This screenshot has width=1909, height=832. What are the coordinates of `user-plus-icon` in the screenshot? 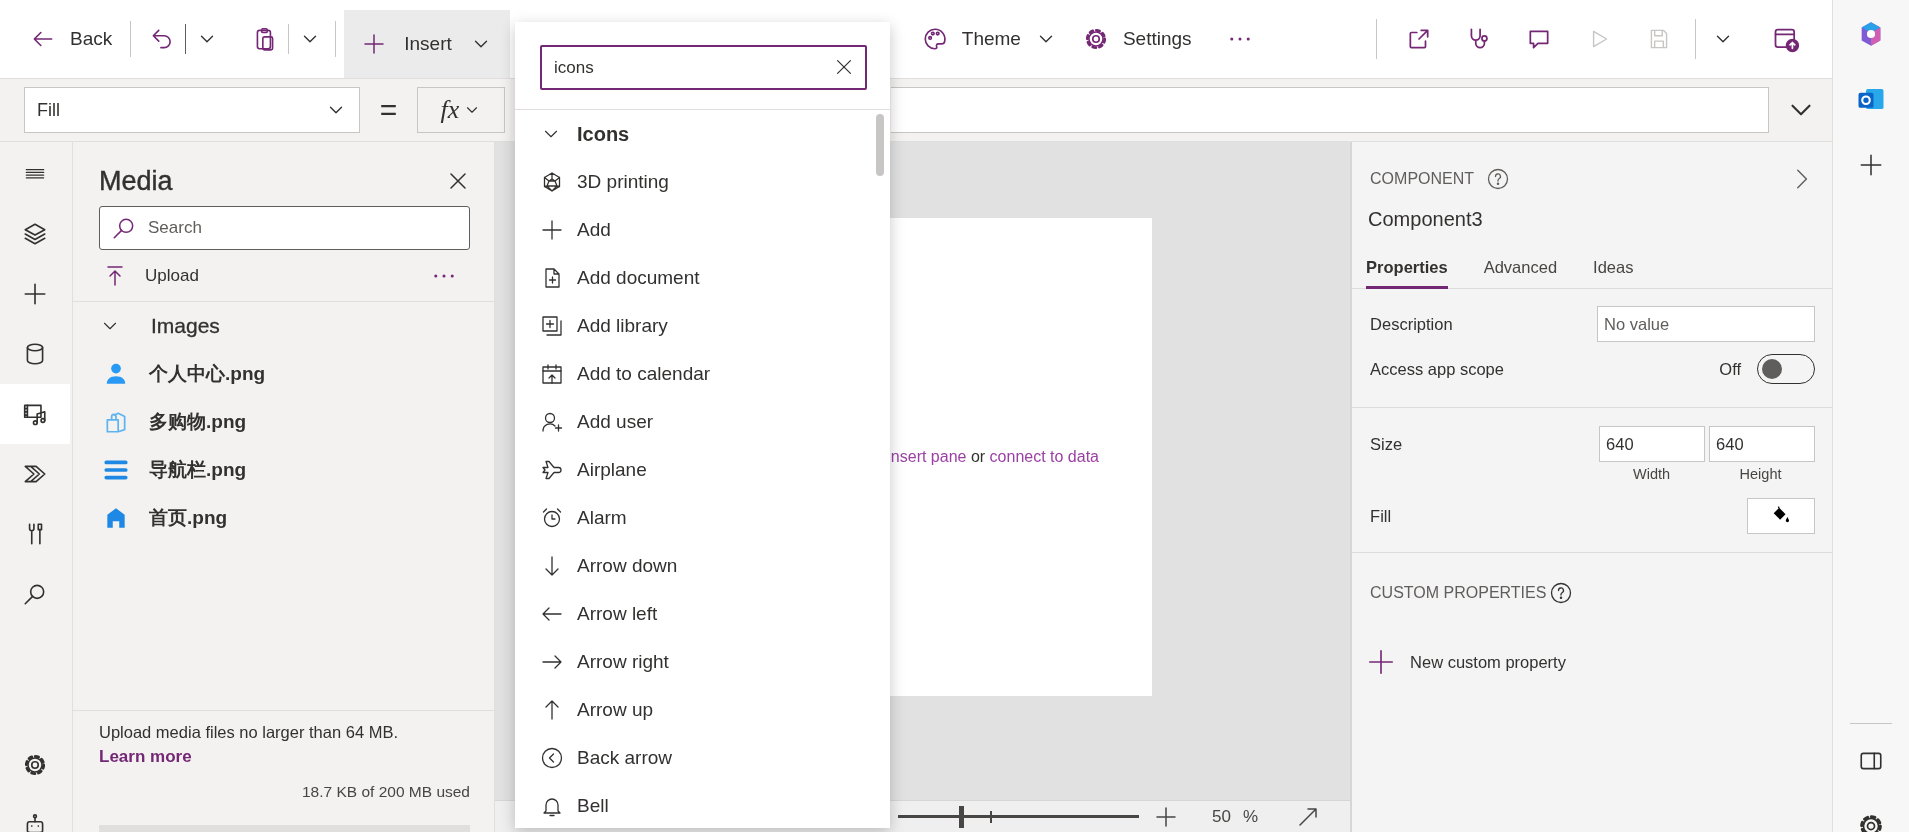 It's located at (552, 422).